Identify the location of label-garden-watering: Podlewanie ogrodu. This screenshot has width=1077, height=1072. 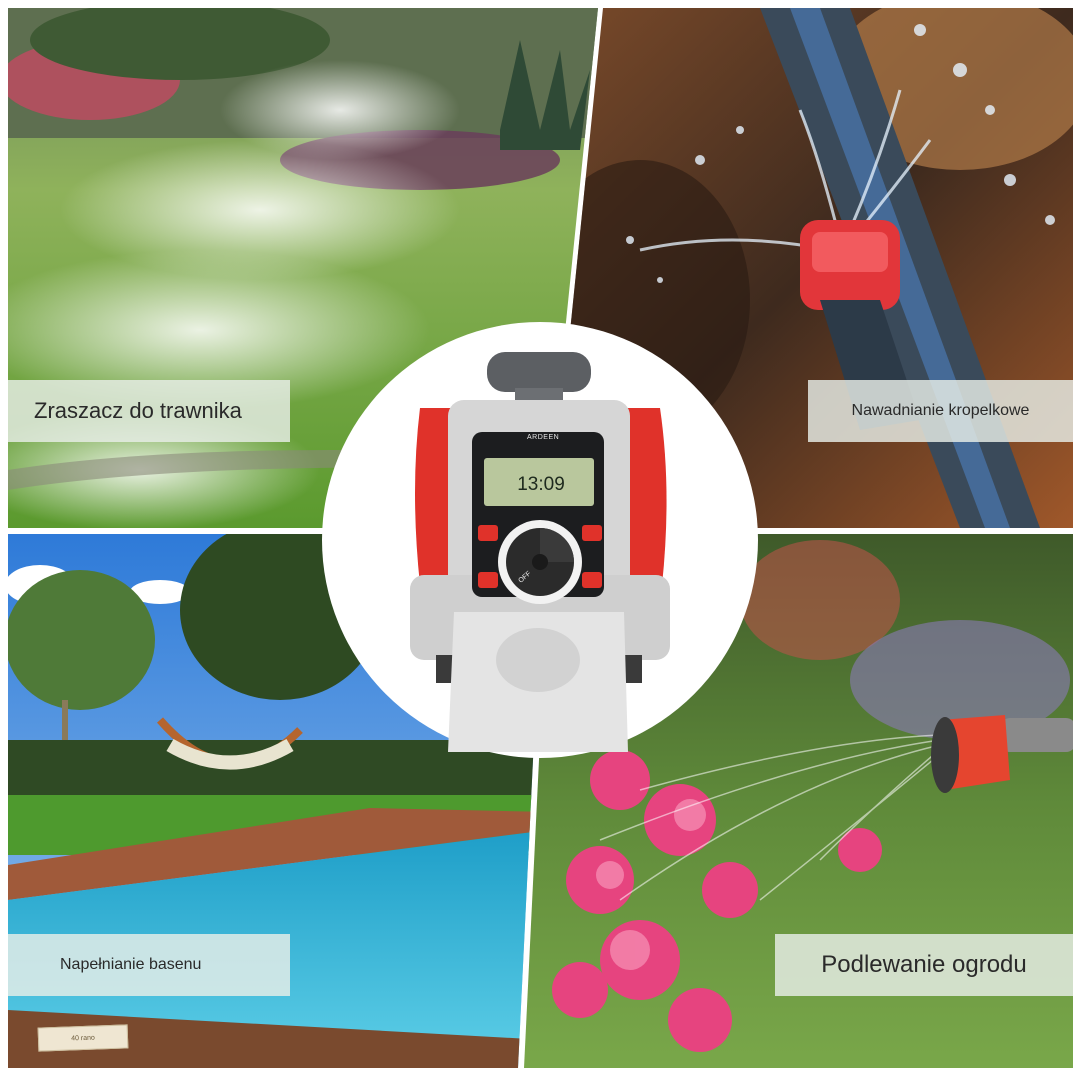
(924, 965).